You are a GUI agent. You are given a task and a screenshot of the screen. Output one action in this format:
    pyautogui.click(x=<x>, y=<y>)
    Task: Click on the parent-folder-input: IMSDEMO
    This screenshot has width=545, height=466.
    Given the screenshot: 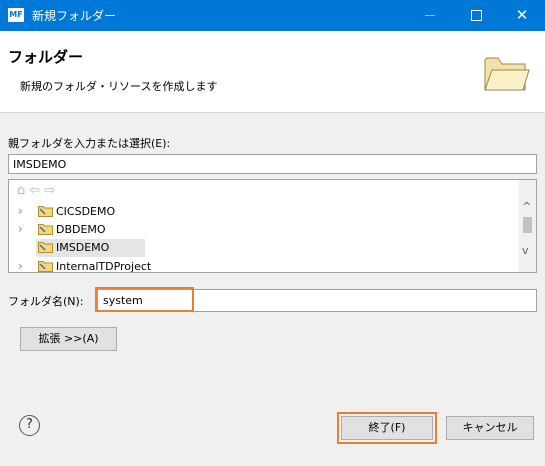 What is the action you would take?
    pyautogui.click(x=272, y=164)
    